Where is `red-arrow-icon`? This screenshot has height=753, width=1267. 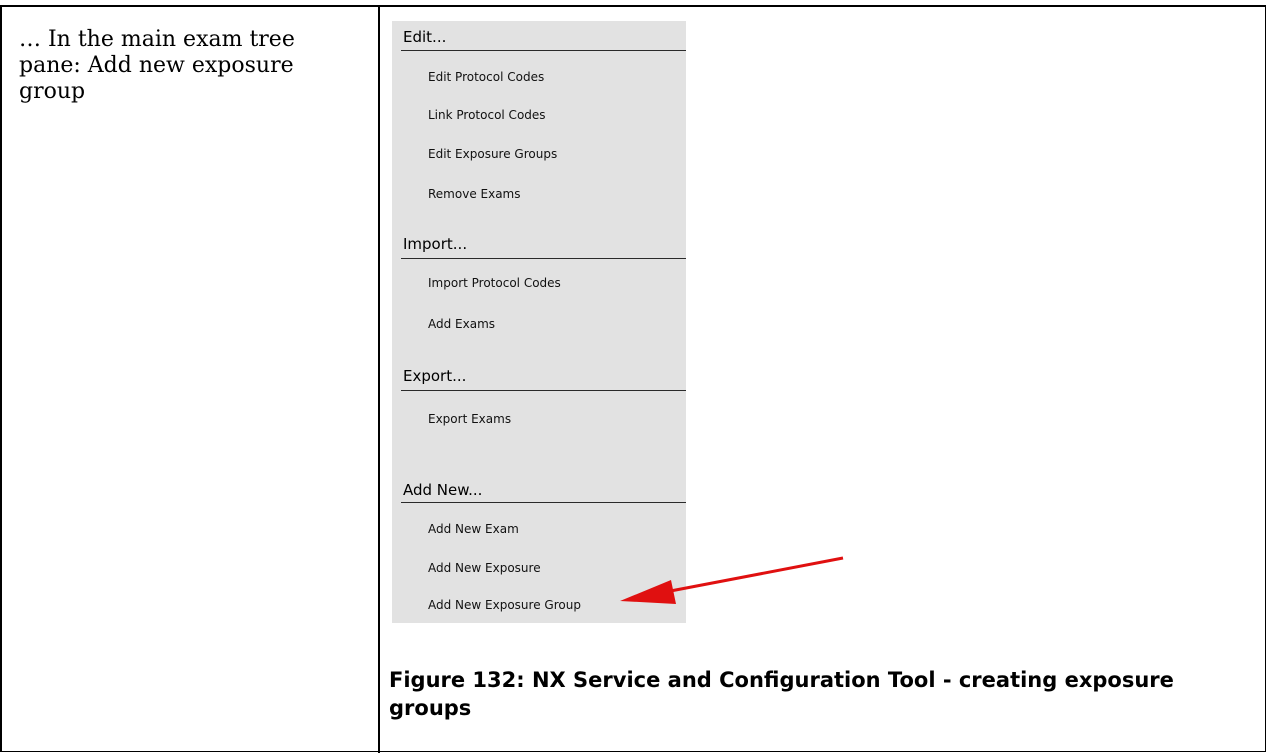 red-arrow-icon is located at coordinates (732, 580).